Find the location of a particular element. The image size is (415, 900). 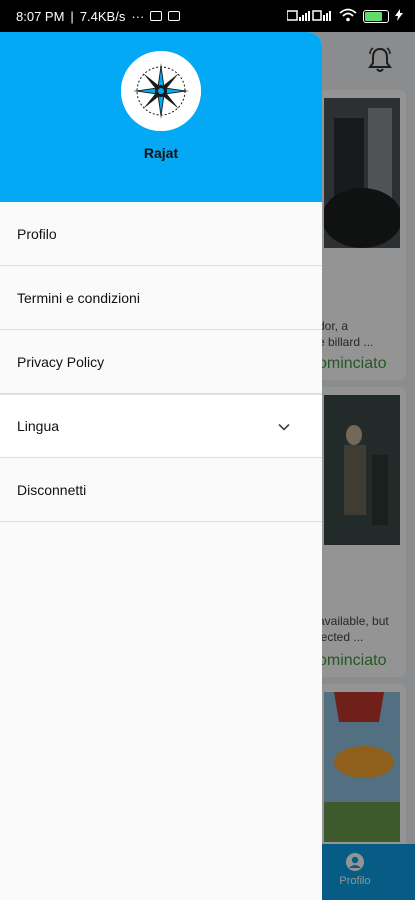

drawer-header: Rajat is located at coordinates (161, 117).